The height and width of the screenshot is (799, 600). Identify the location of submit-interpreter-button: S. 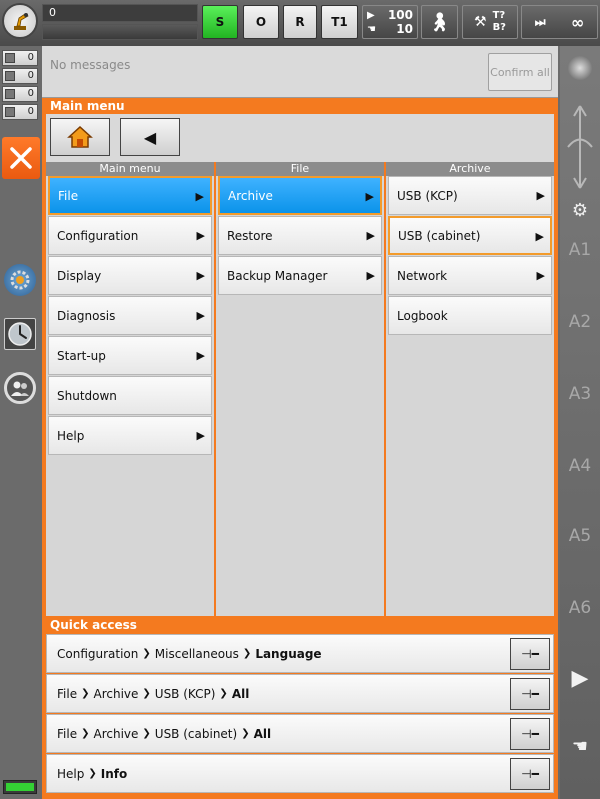
(220, 22).